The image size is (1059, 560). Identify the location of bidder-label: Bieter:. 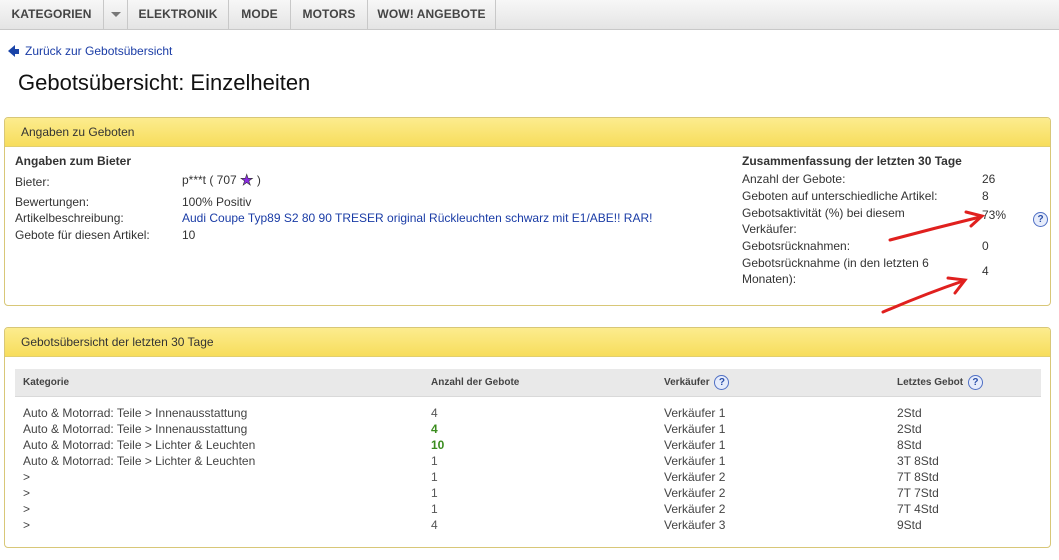
(32, 182).